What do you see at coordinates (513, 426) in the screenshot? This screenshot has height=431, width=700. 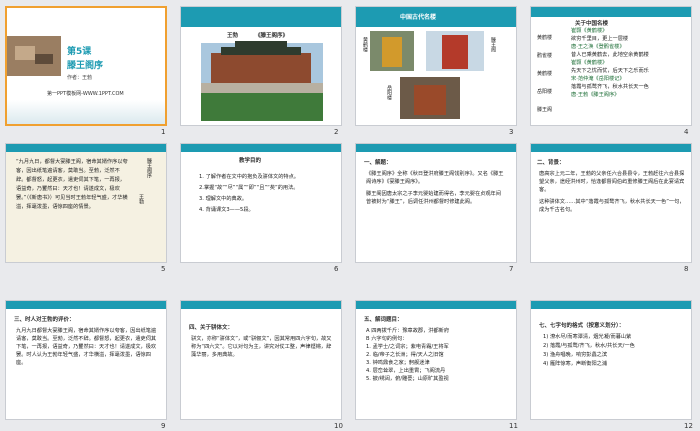 I see `slide-number: 11` at bounding box center [513, 426].